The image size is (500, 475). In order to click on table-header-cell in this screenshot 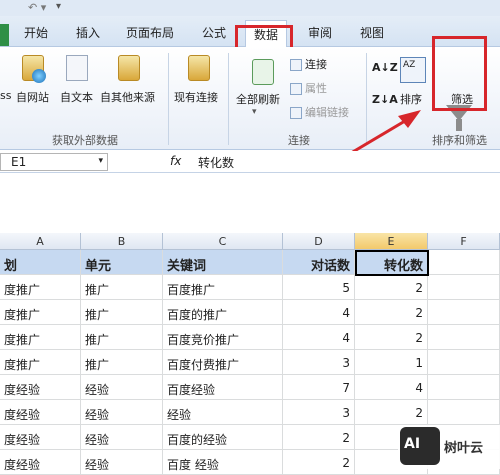, I will do `click(464, 262)`.